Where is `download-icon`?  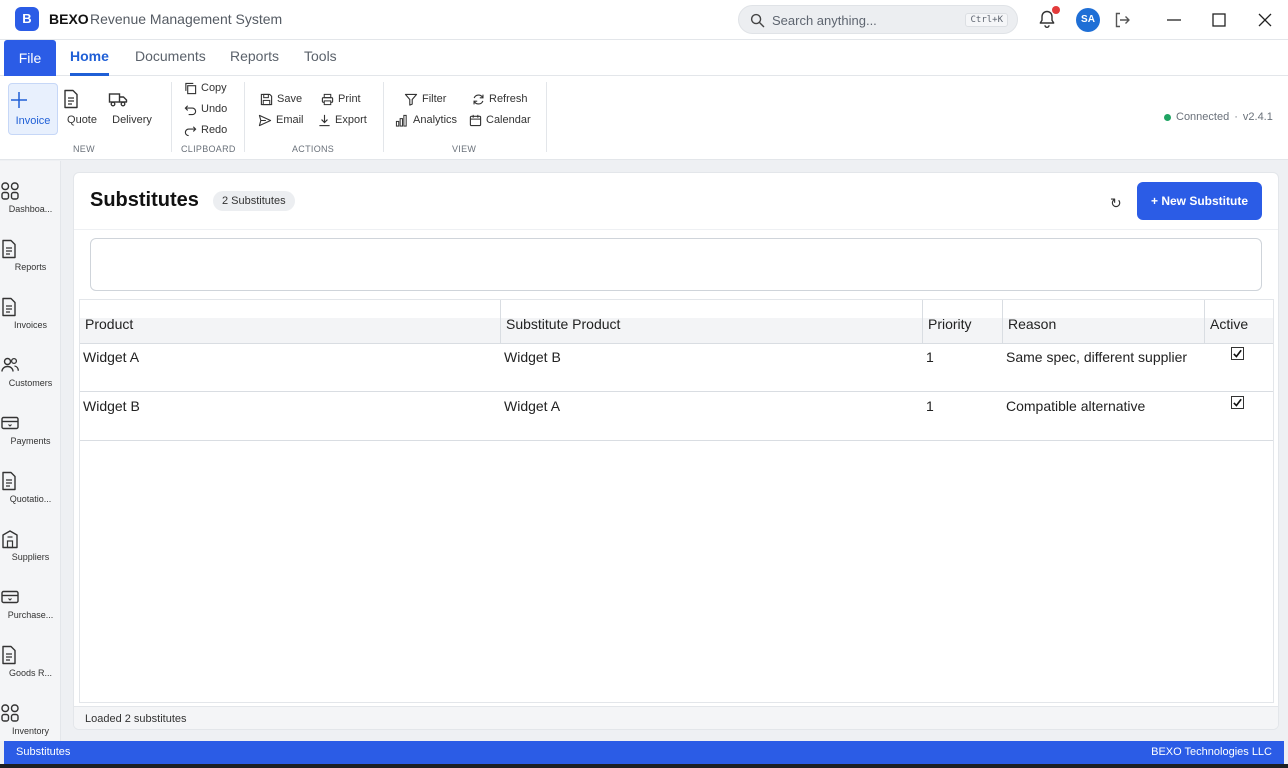
download-icon is located at coordinates (324, 120).